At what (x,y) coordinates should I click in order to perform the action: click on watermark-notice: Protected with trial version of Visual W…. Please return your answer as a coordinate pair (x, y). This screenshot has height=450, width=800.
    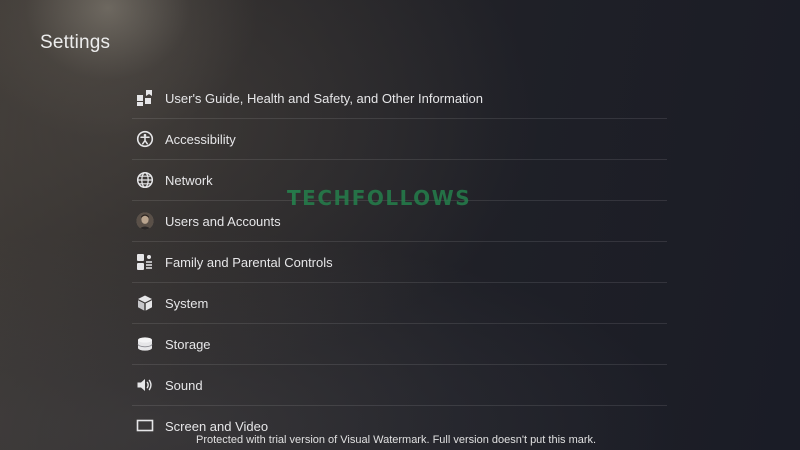
    Looking at the image, I should click on (396, 440).